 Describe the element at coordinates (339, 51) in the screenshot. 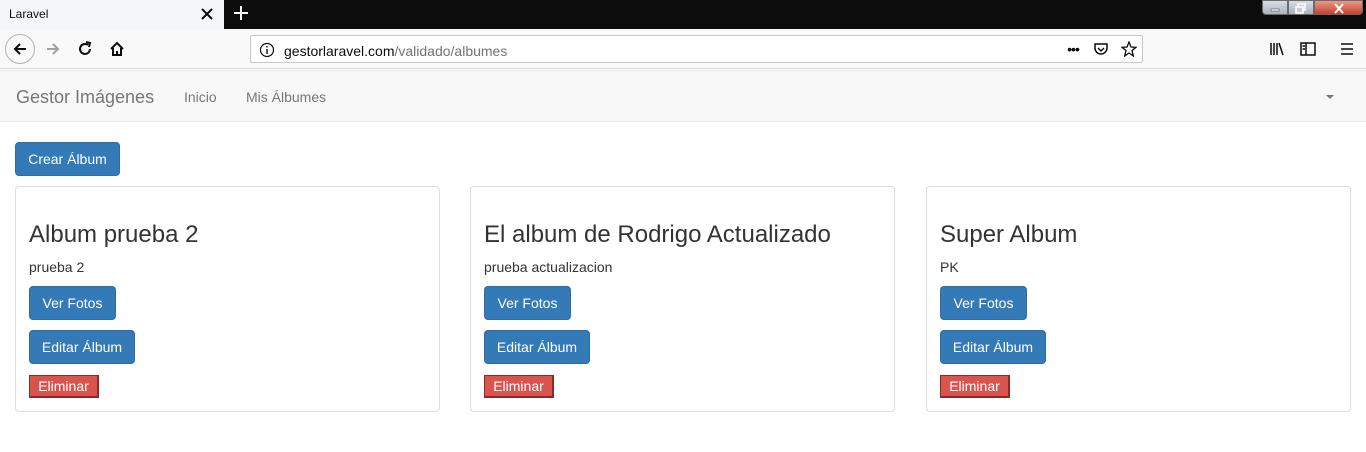

I see `url-domain: gestorlaravel.com` at that location.